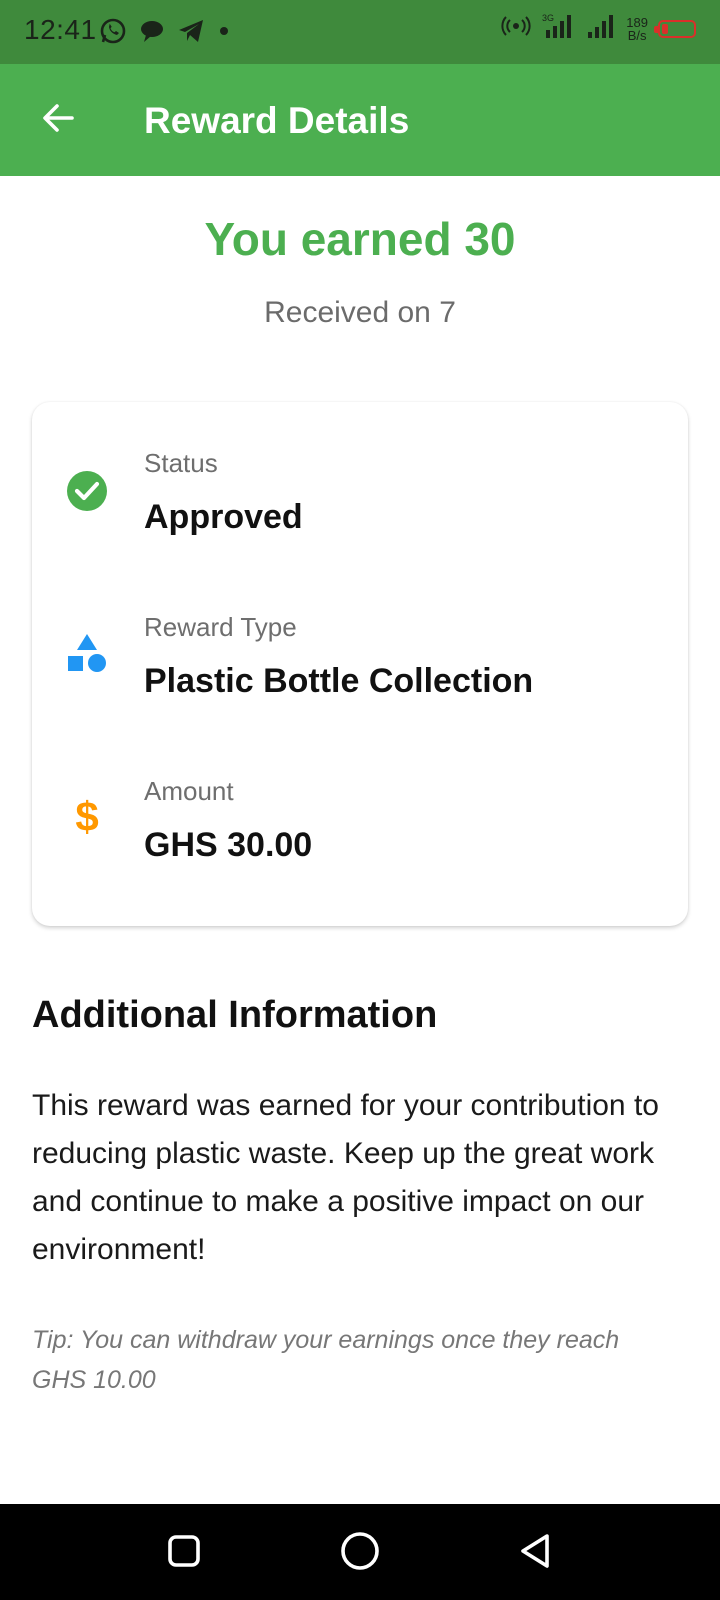 This screenshot has width=720, height=1600. I want to click on app-bar: Reward Details, so click(360, 120).